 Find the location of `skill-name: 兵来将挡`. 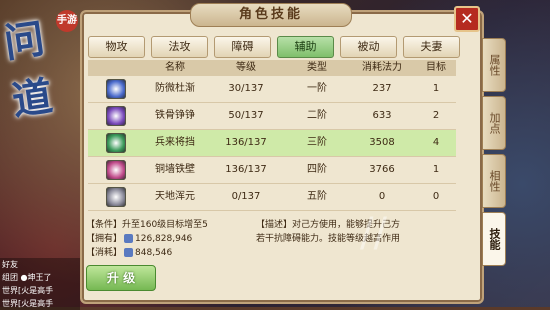

skill-name: 兵来将挡 is located at coordinates (175, 142).